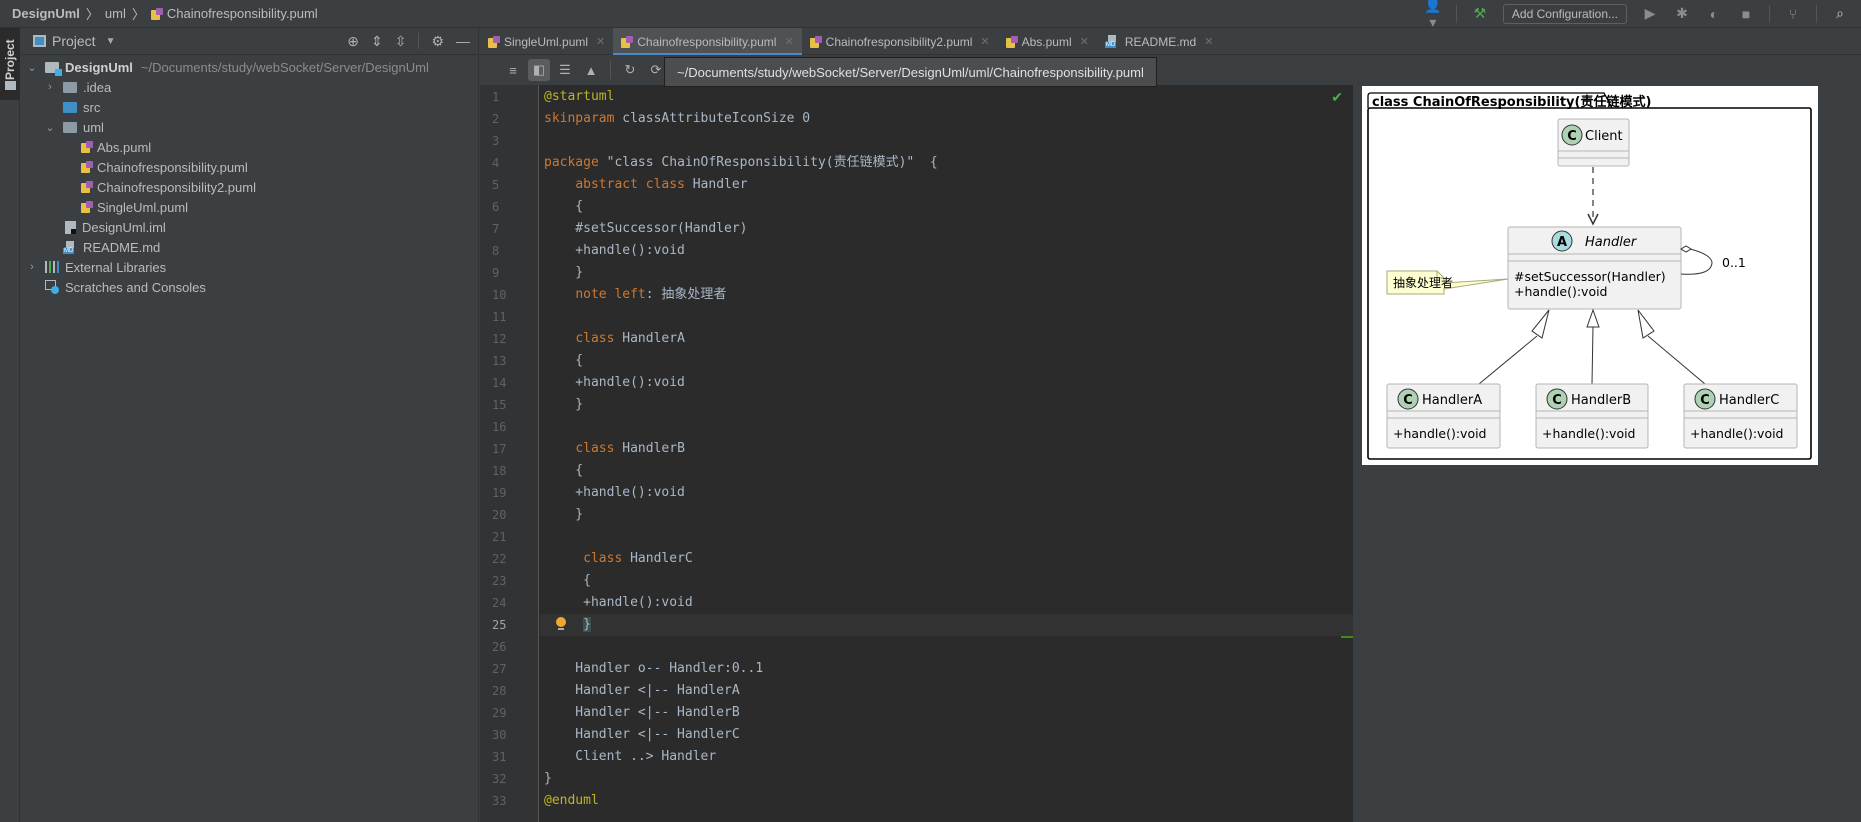 The image size is (1861, 822). Describe the element at coordinates (630, 70) in the screenshot. I see `refresh-icon: ↻` at that location.